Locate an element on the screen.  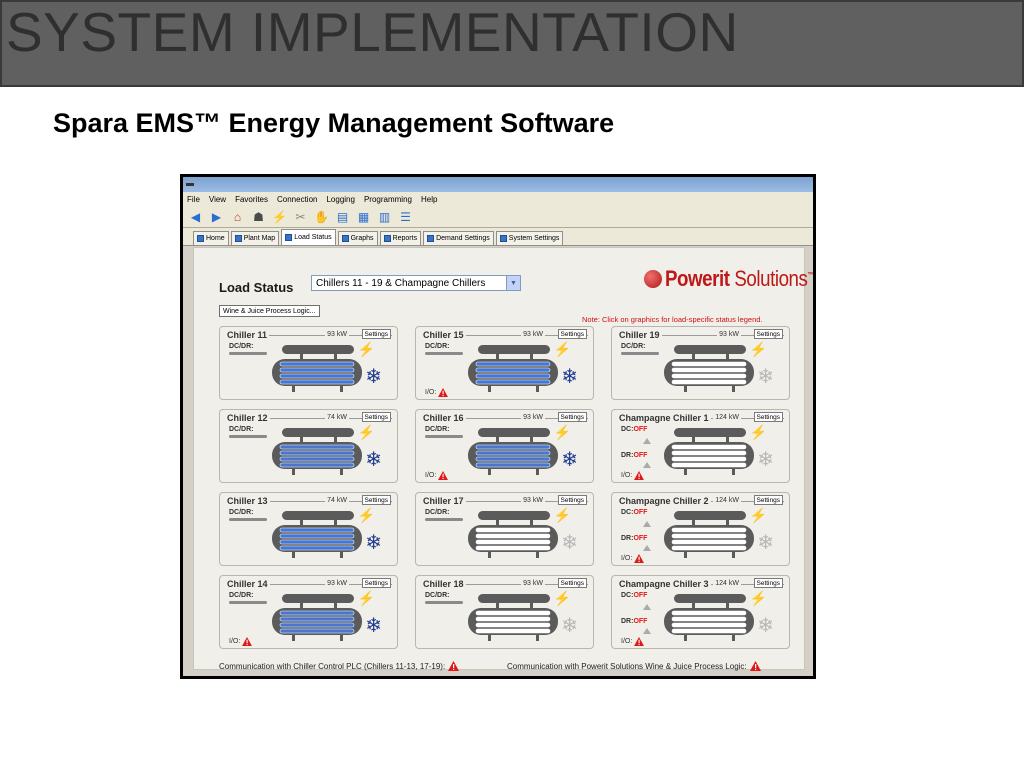
tab-home: Home is located at coordinates (211, 238).